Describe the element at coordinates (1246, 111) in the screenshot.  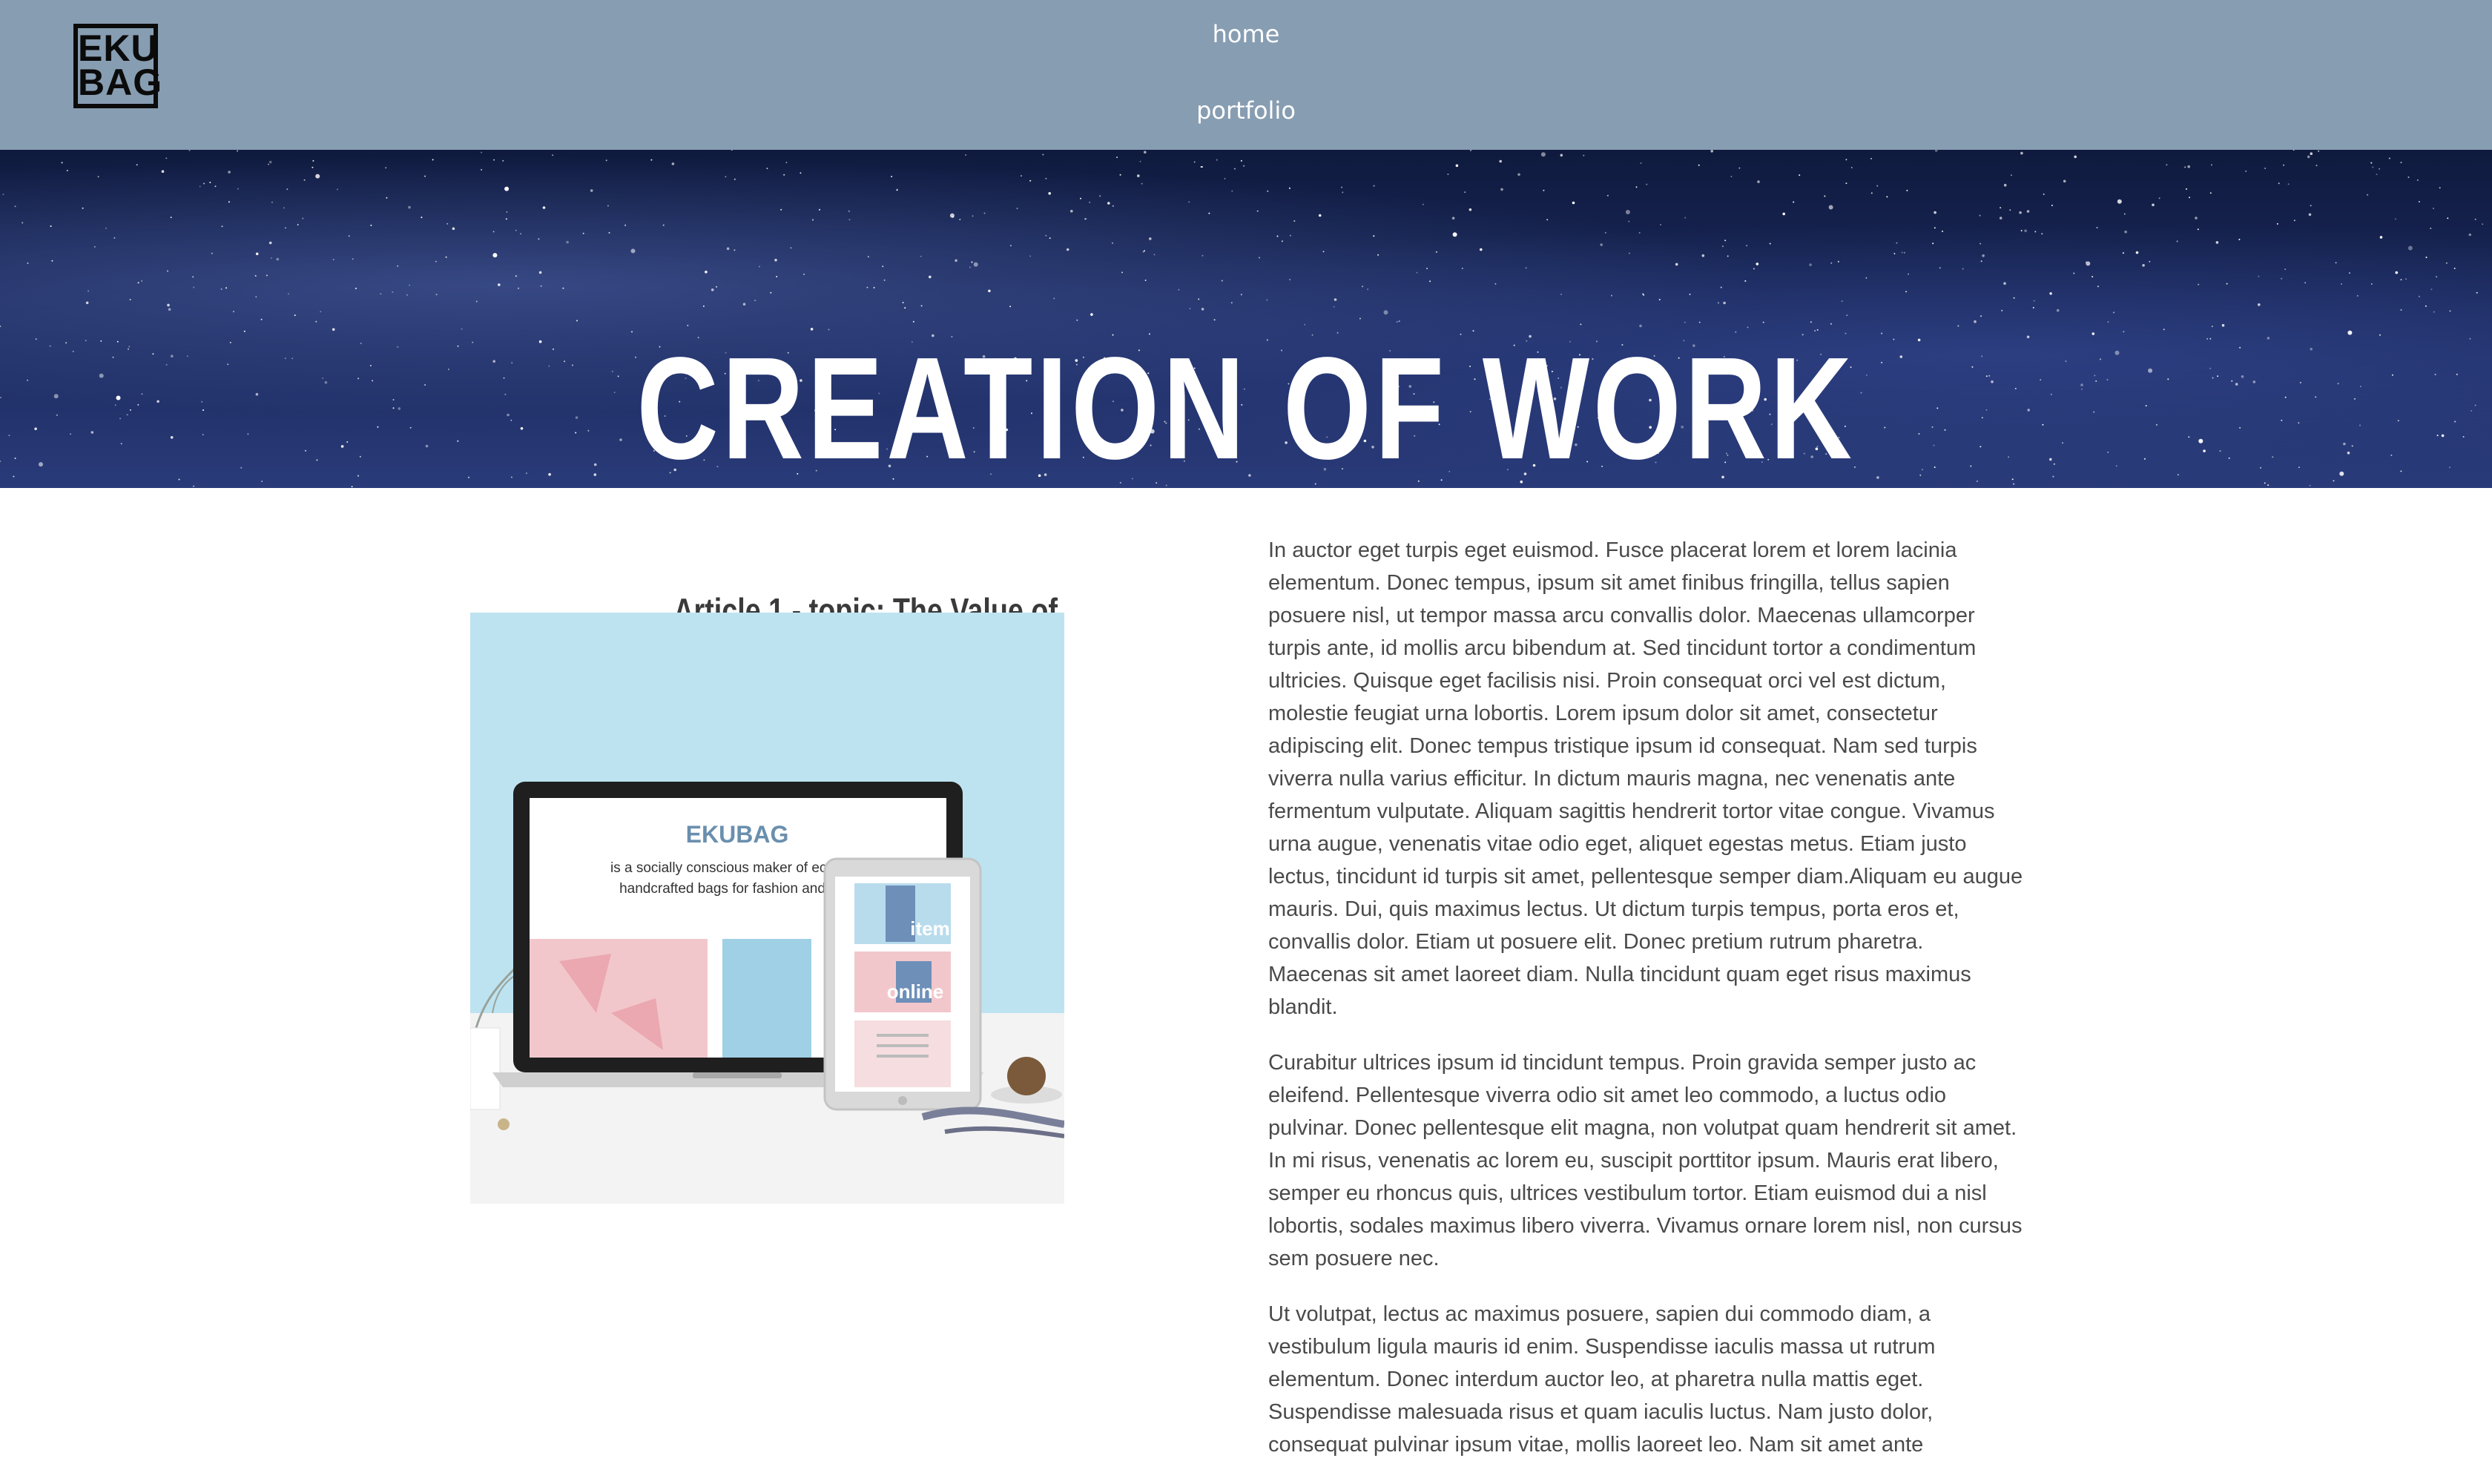
I see `nav-link-portfolio: portfolio` at that location.